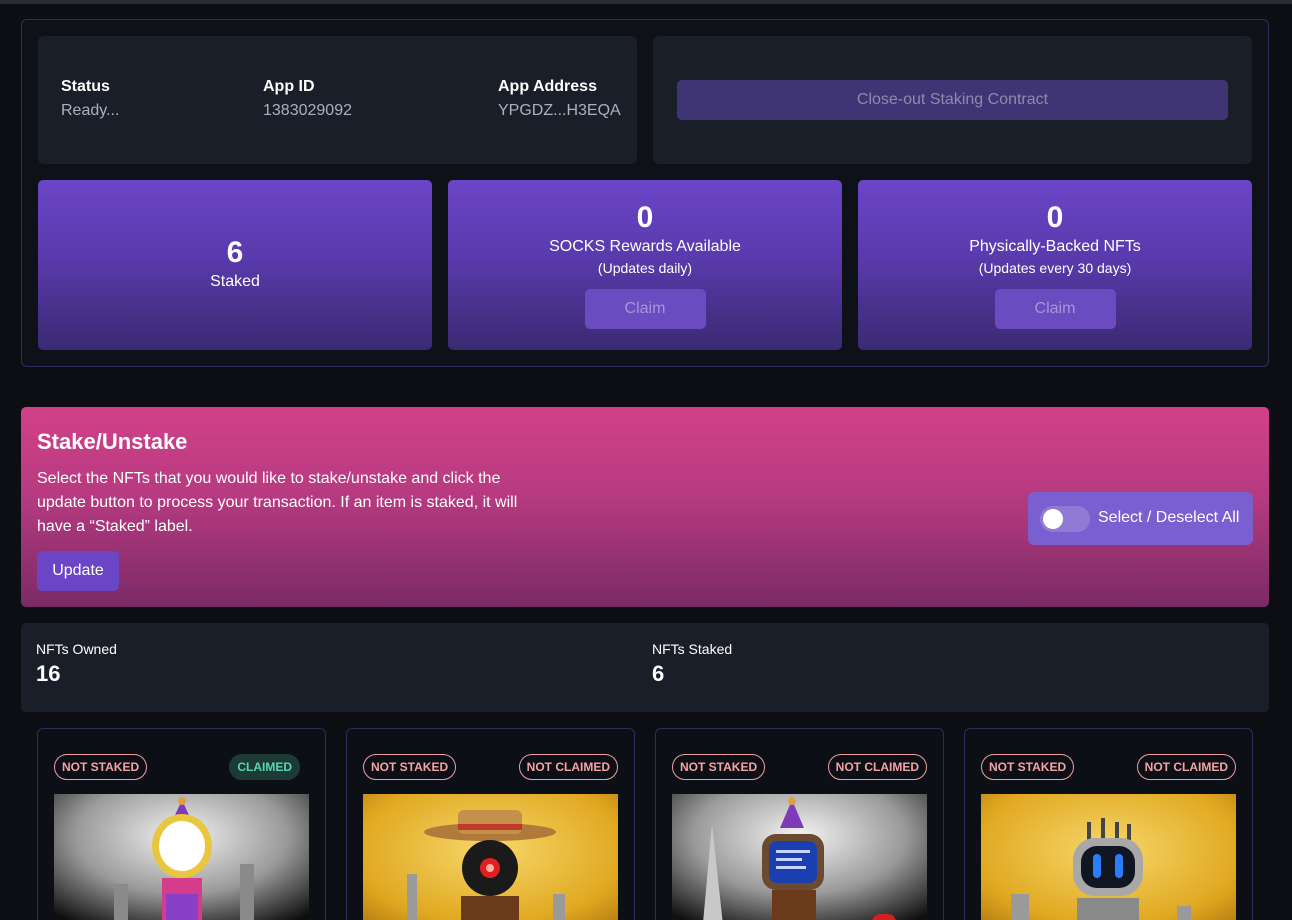 Image resolution: width=1292 pixels, height=920 pixels. Describe the element at coordinates (658, 673) in the screenshot. I see `nfts-staked-value: 6` at that location.